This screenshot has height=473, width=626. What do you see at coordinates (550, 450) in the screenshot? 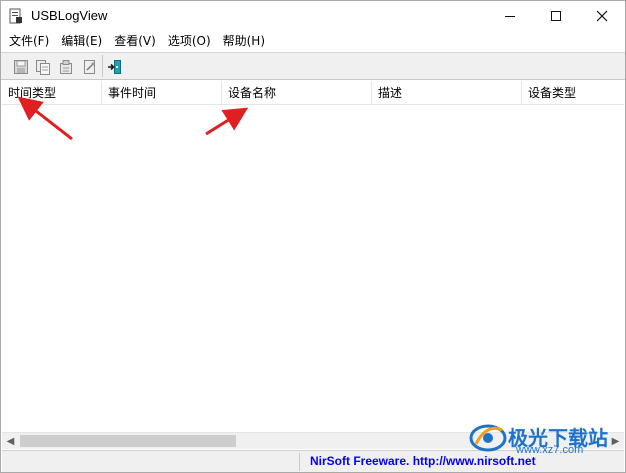
I see `watermark-url: www.xz7.com` at bounding box center [550, 450].